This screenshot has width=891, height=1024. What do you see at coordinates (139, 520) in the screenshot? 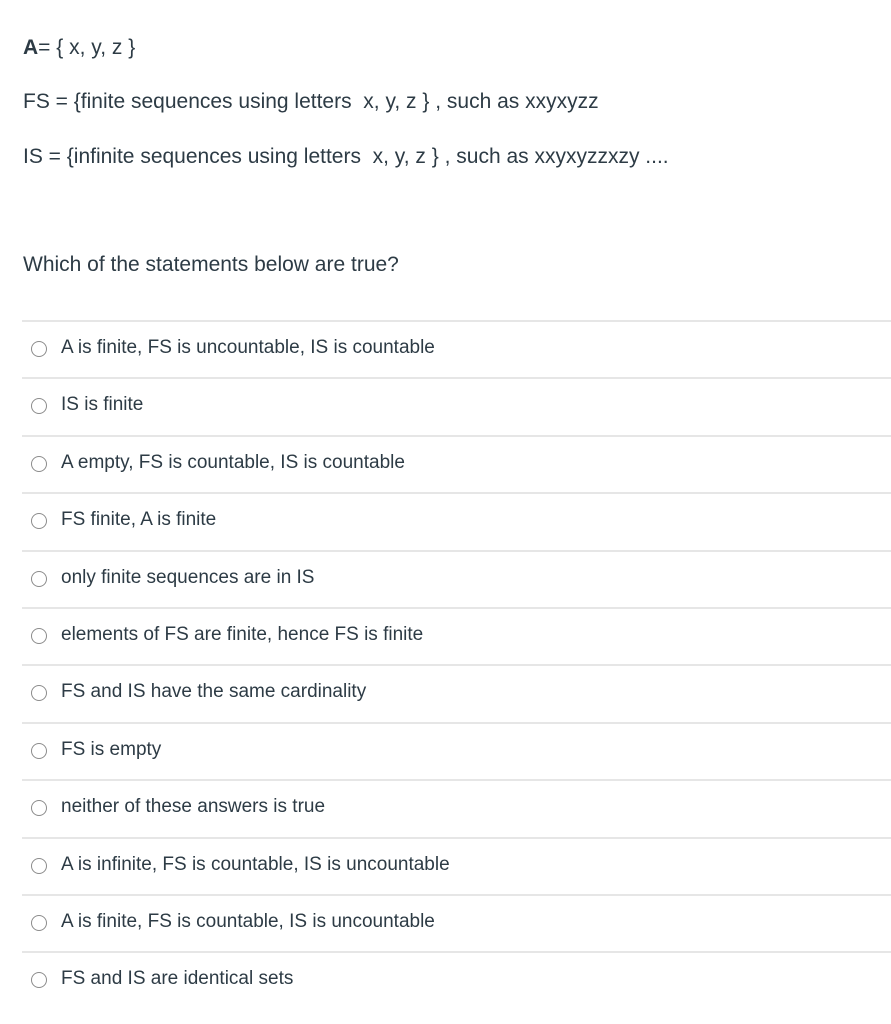
I see `answer-label: FS finite, A is finite` at bounding box center [139, 520].